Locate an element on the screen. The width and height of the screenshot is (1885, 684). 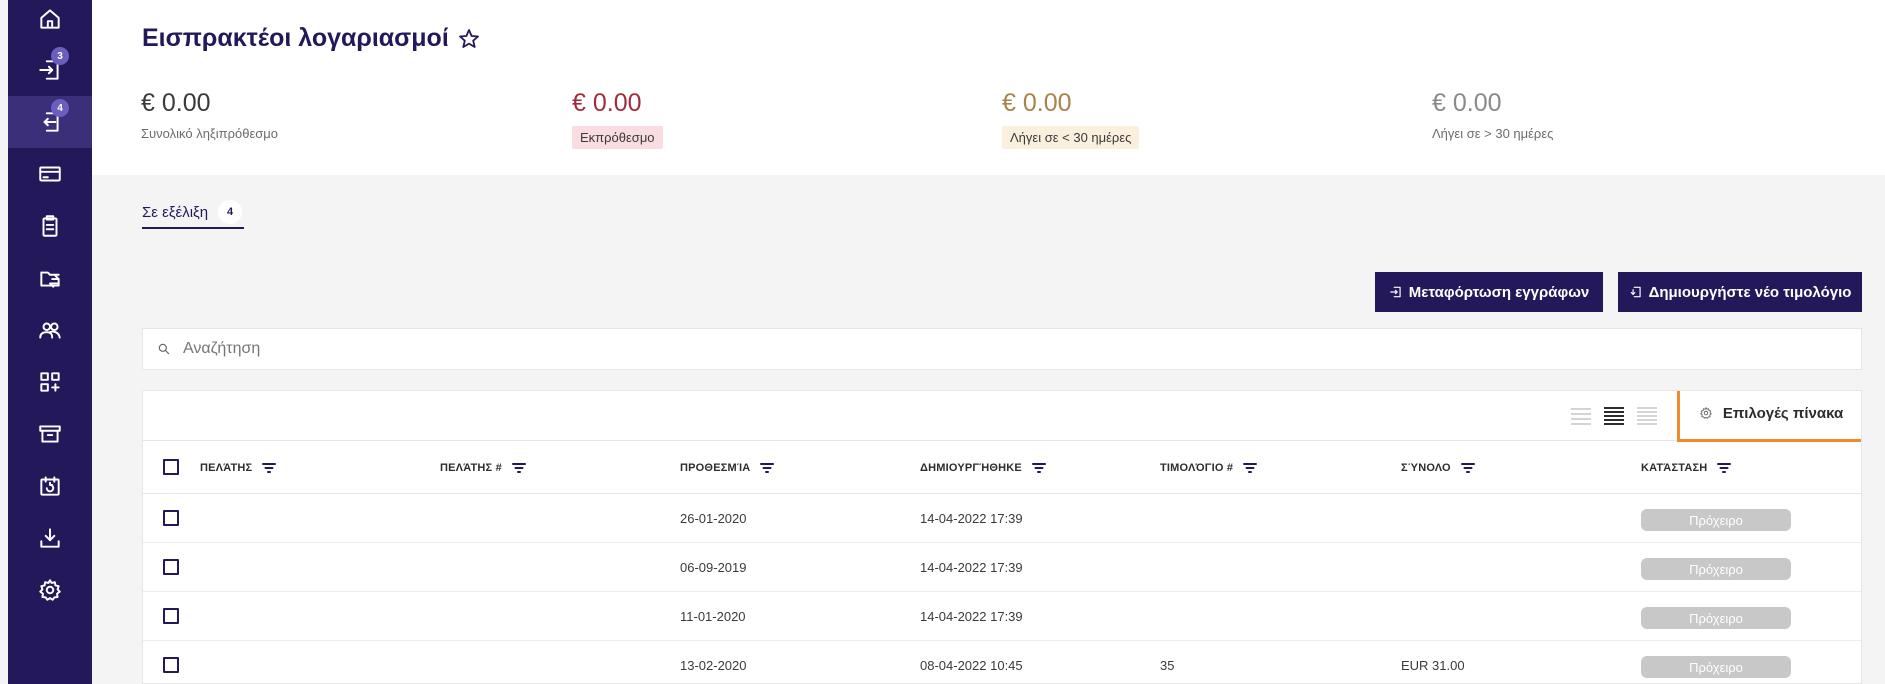
upload-documents-label: Μεταφόρτωση εγγράφων is located at coordinates (1499, 292).